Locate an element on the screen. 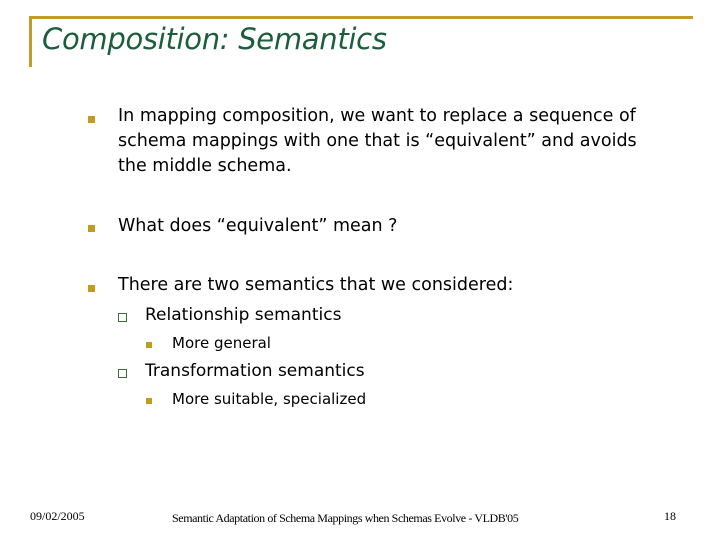 The width and height of the screenshot is (720, 540). bullet-2-text: What does “equivalent” mean ? is located at coordinates (258, 226).